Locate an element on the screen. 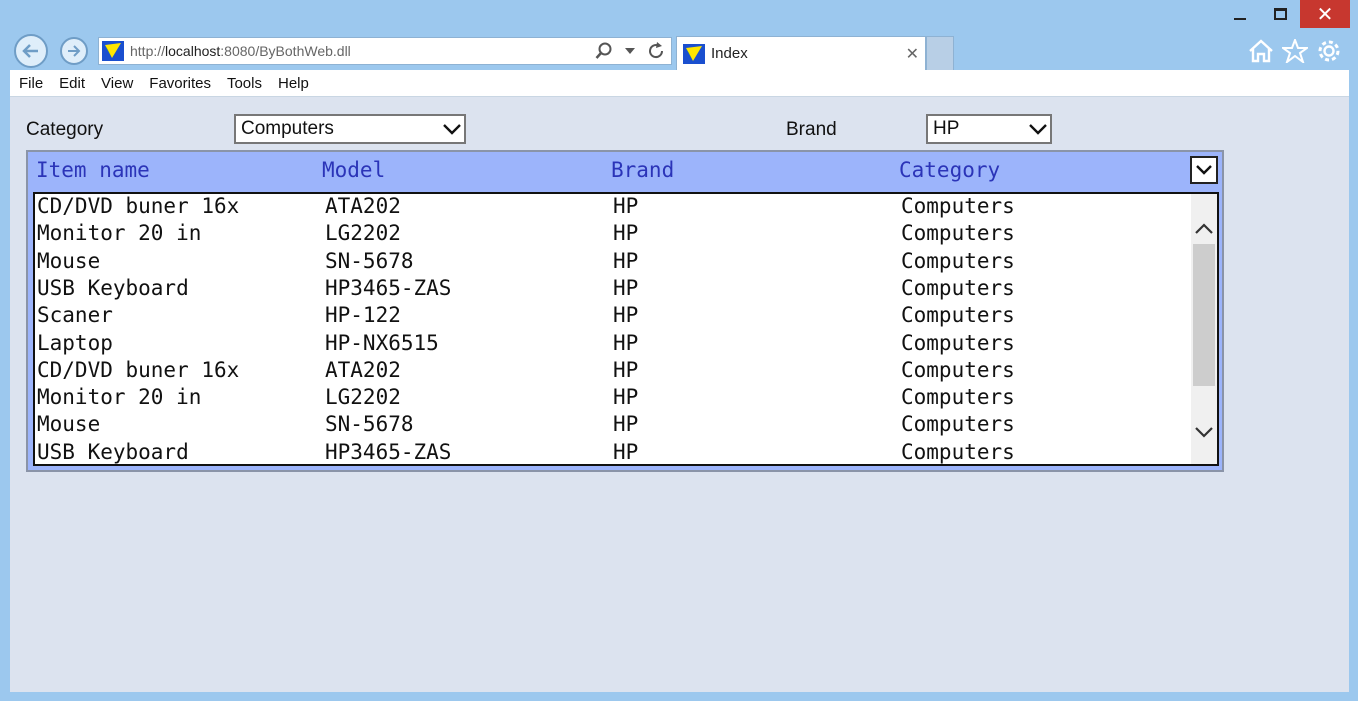  search-icon is located at coordinates (604, 51).